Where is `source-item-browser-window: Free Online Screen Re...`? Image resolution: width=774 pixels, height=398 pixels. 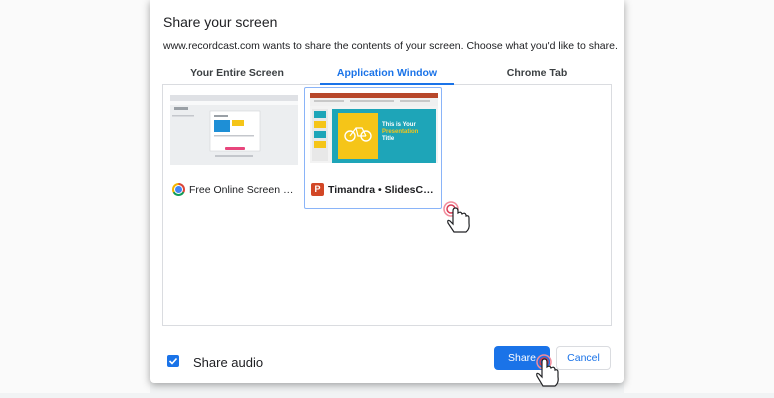
source-item-browser-window: Free Online Screen Re... is located at coordinates (234, 149).